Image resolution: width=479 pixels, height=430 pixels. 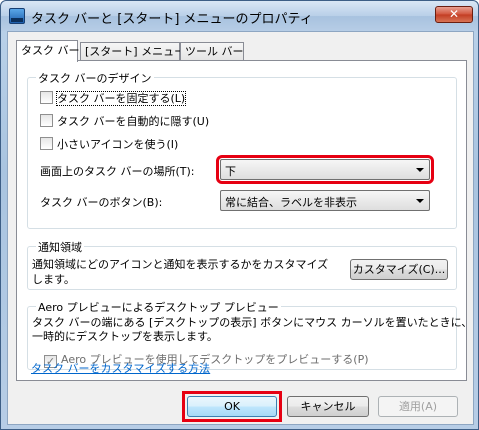 What do you see at coordinates (158, 307) in the screenshot?
I see `aero-peek-group-label: Aero プレビューによるデスクトップ プレビュー` at bounding box center [158, 307].